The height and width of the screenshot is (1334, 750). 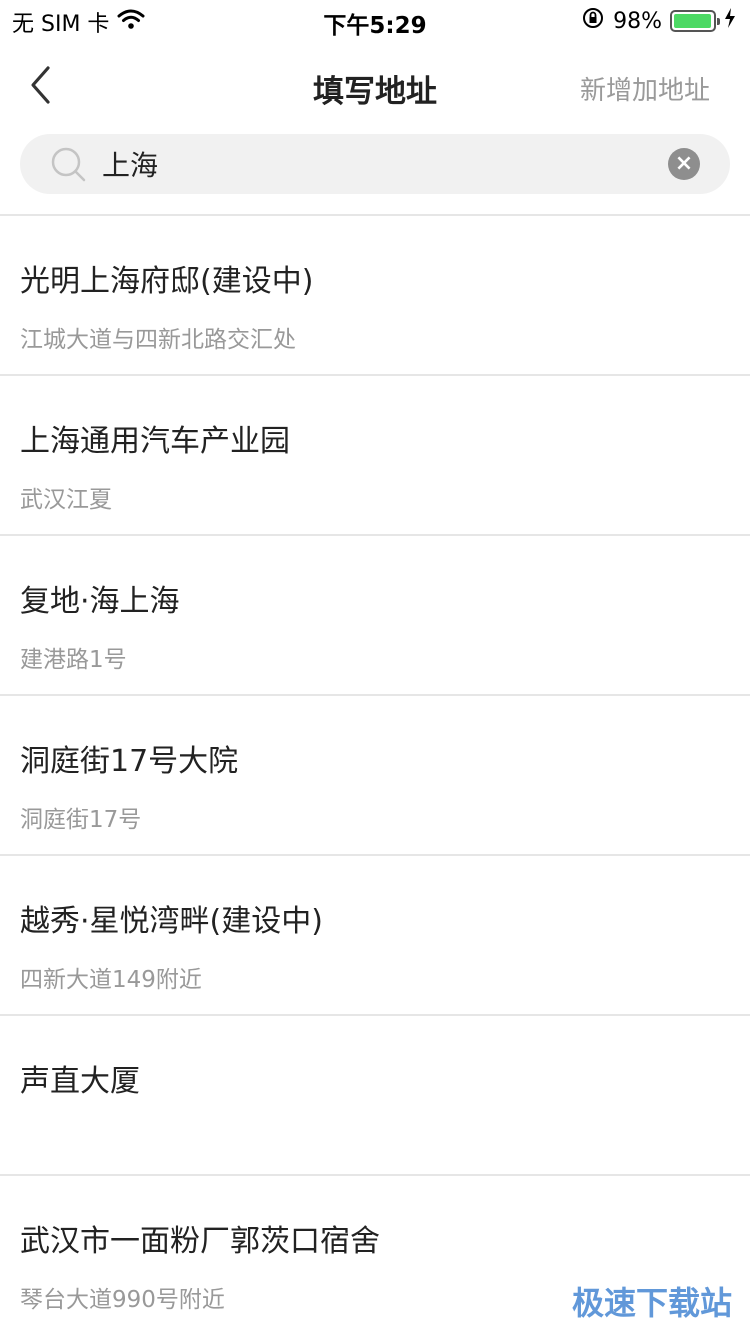 What do you see at coordinates (637, 21) in the screenshot?
I see `battery-percent: 98%` at bounding box center [637, 21].